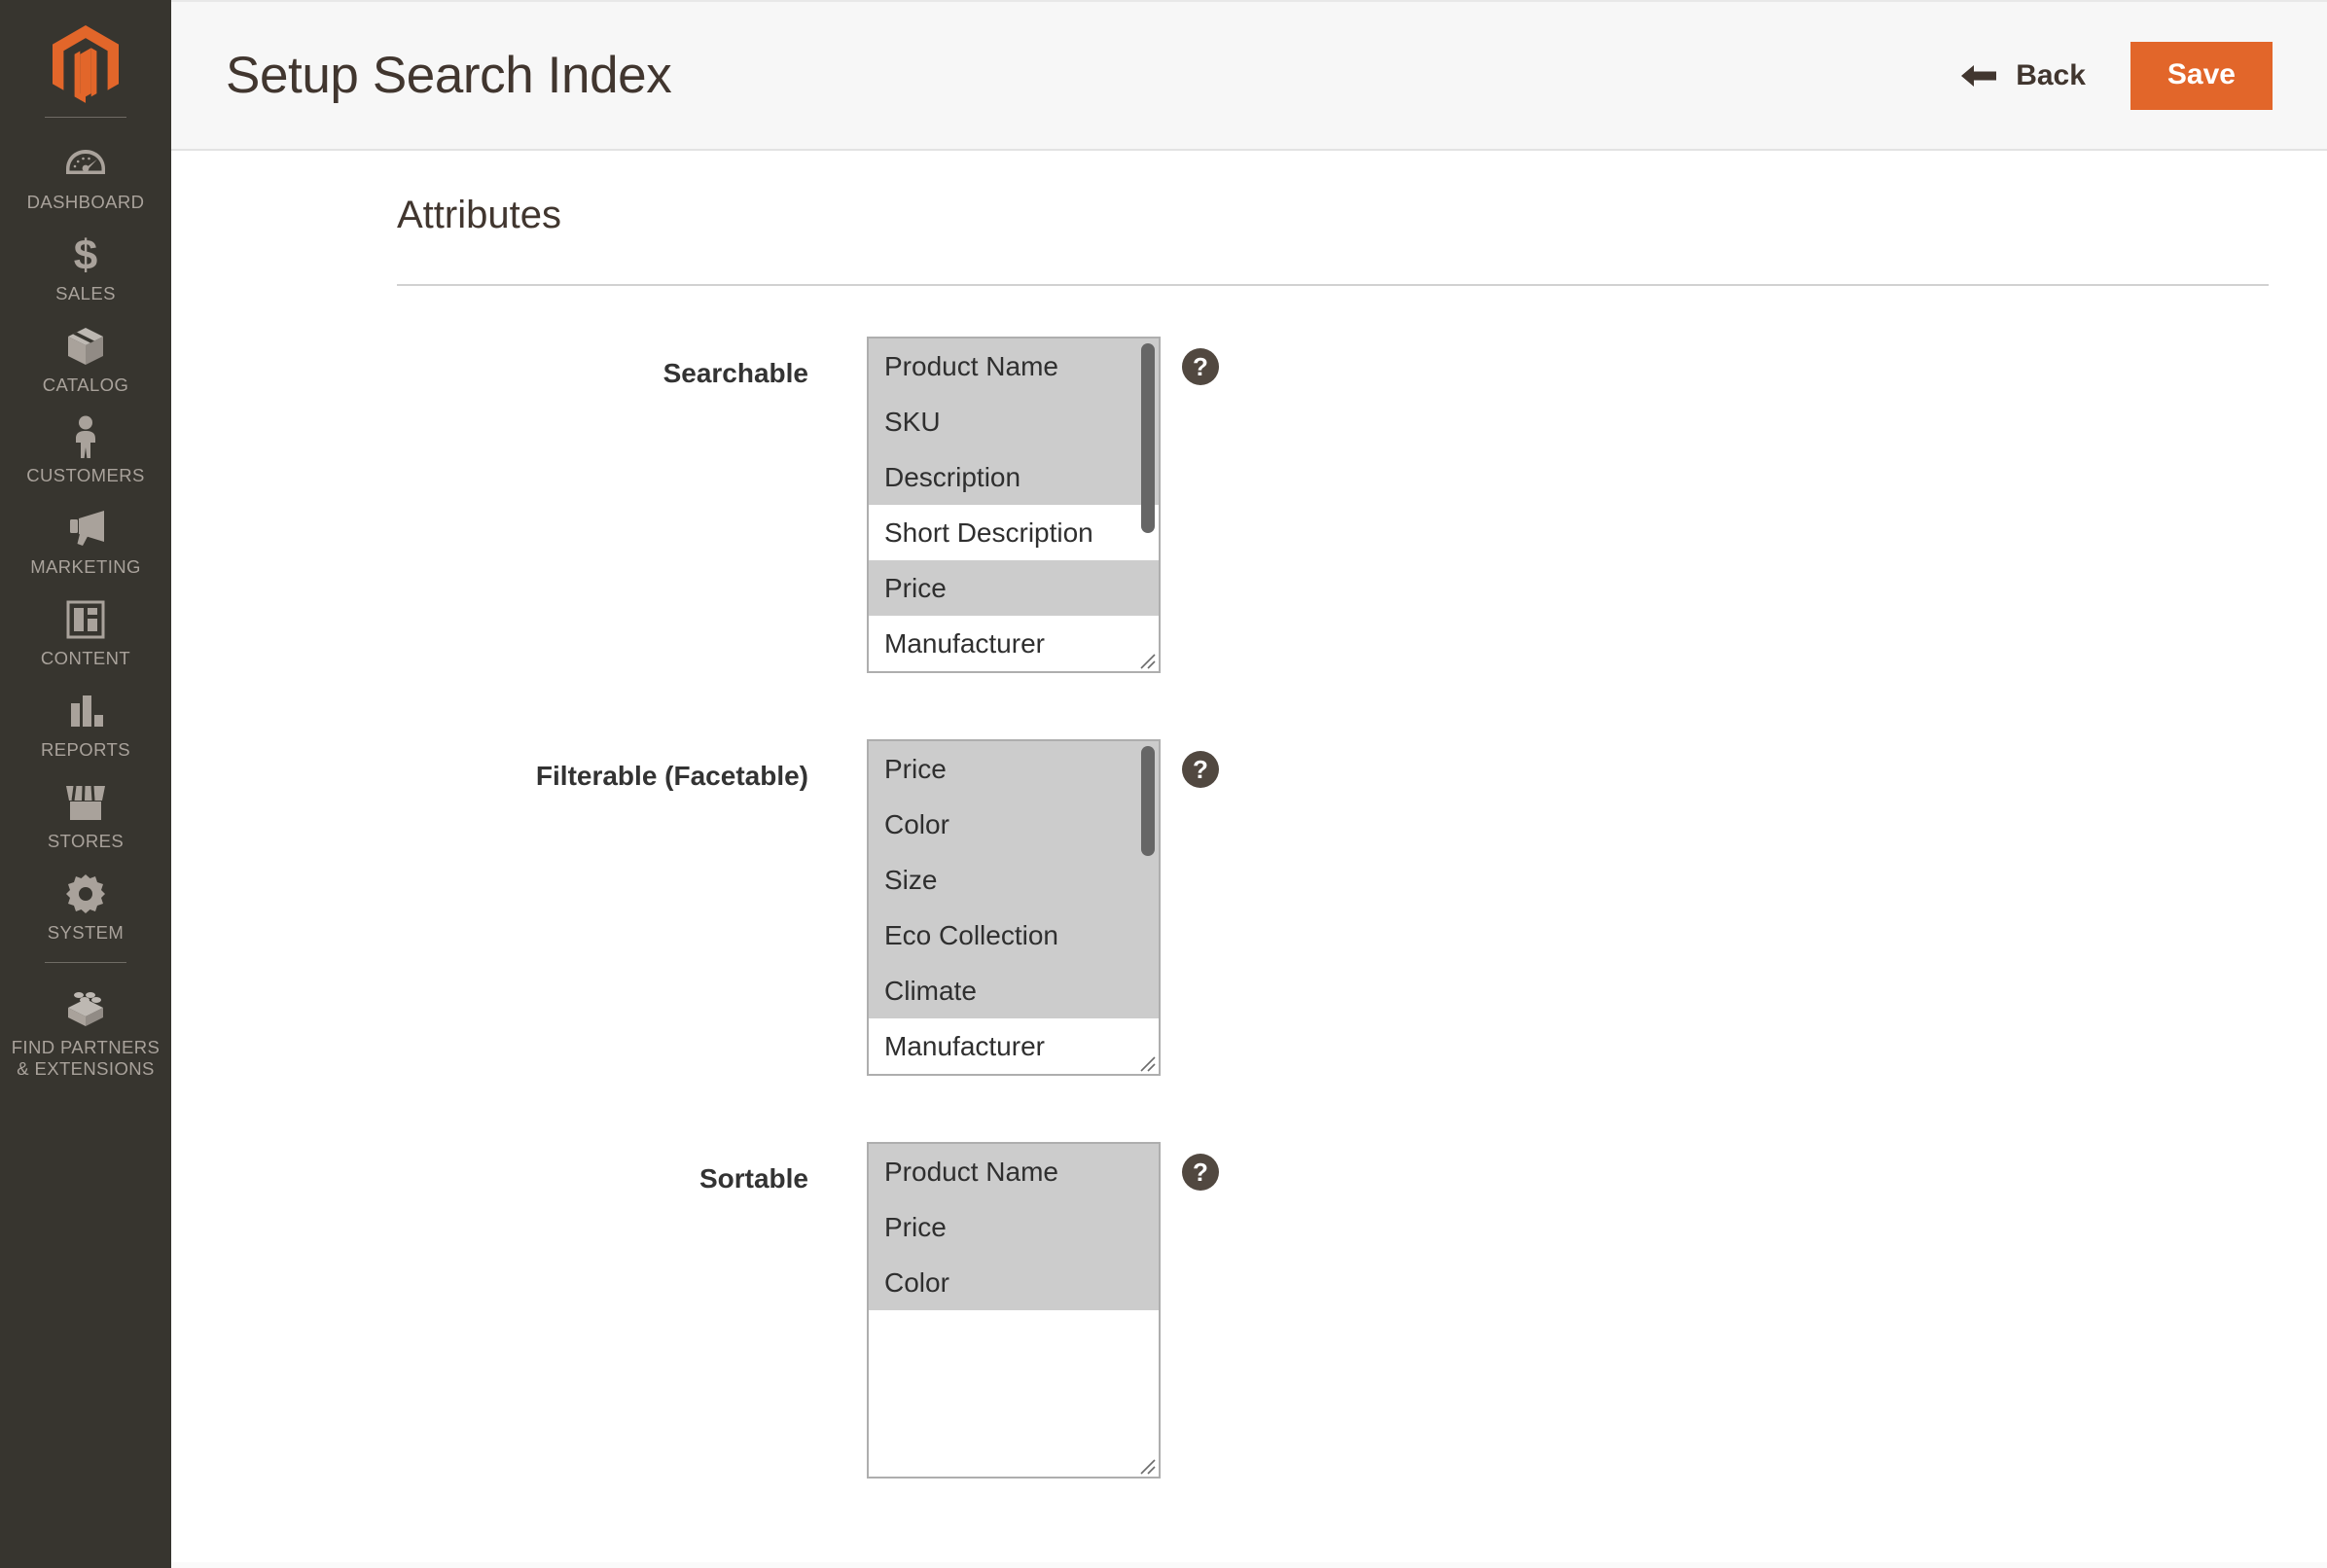  I want to click on field-control-sortable: Product Name Price Color?, so click(1043, 1310).